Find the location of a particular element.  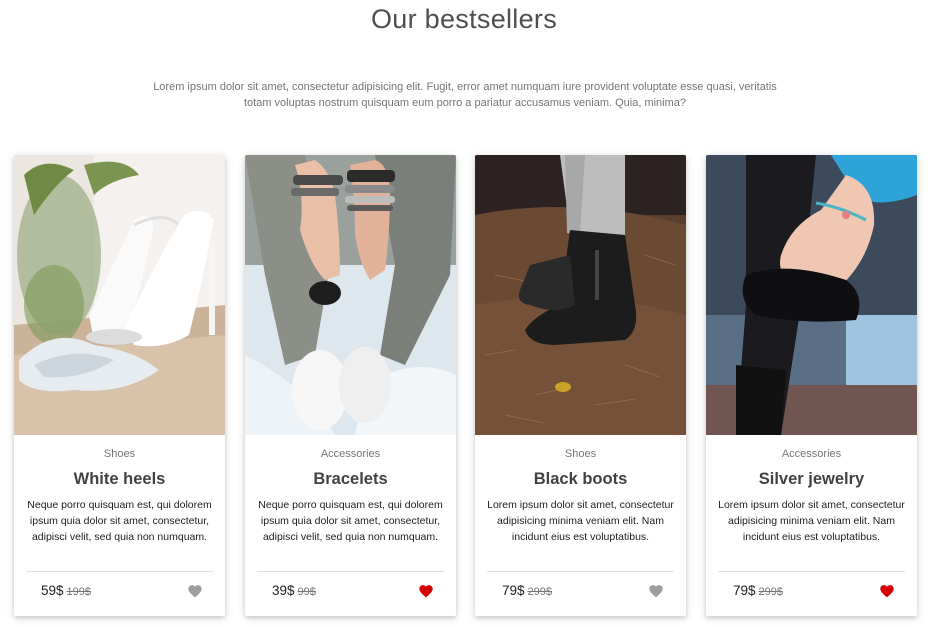

price: 59$ 199$ is located at coordinates (66, 590).